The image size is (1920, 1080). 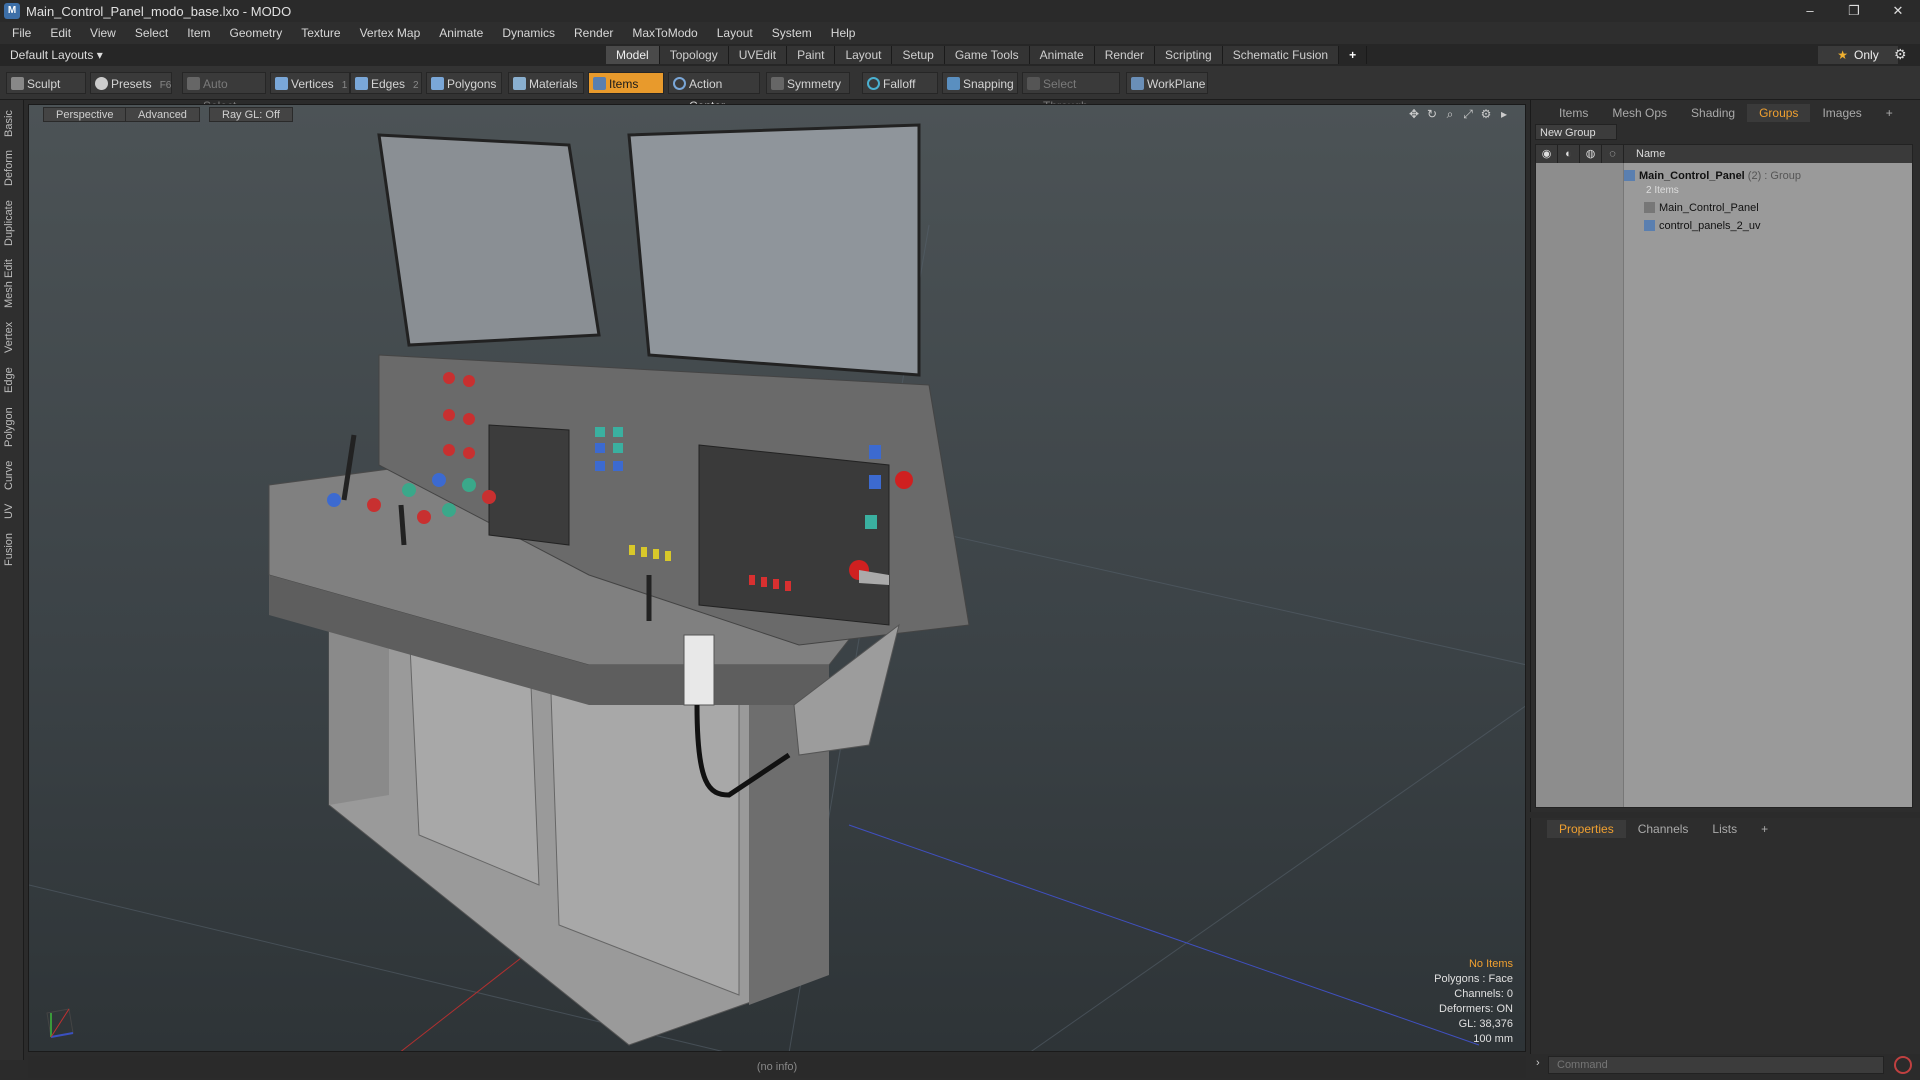 I want to click on pan-icon: ✥, so click(x=1414, y=114).